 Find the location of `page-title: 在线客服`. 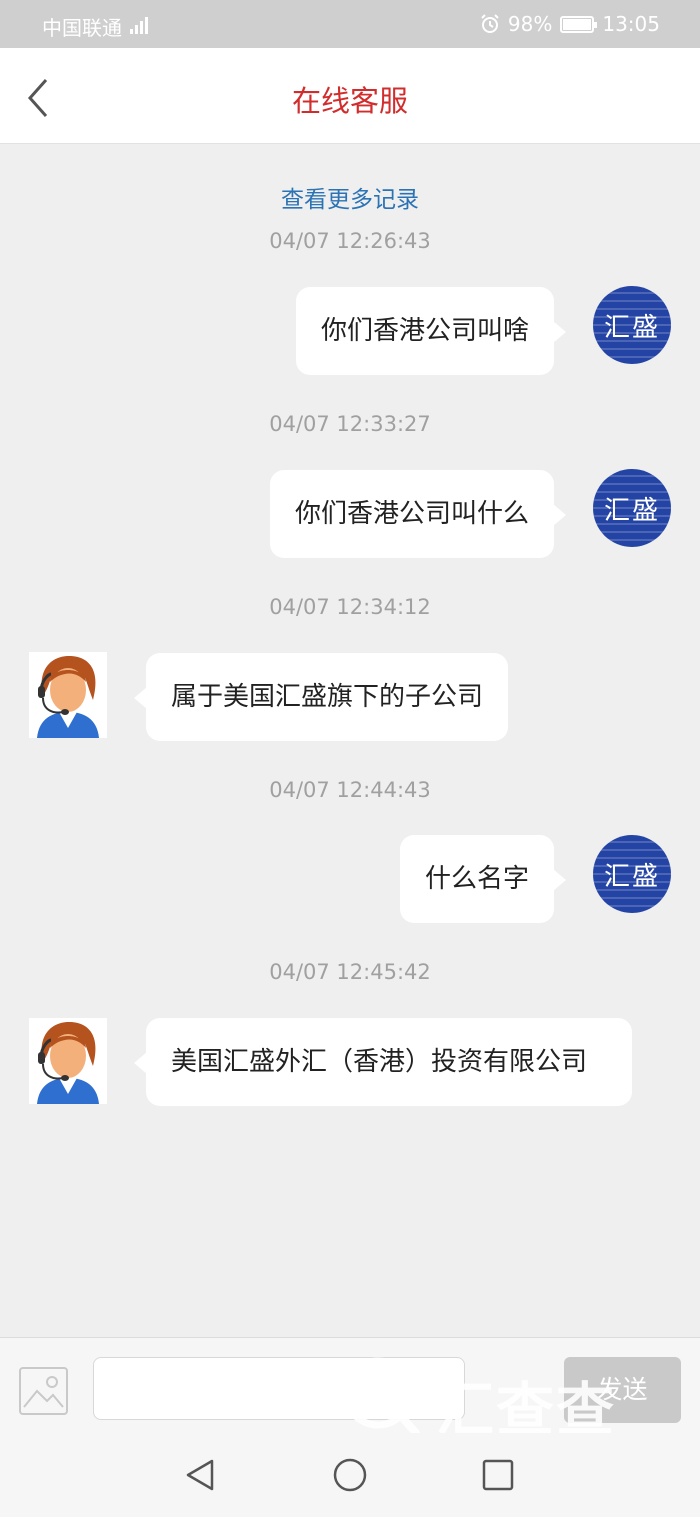

page-title: 在线客服 is located at coordinates (349, 101).